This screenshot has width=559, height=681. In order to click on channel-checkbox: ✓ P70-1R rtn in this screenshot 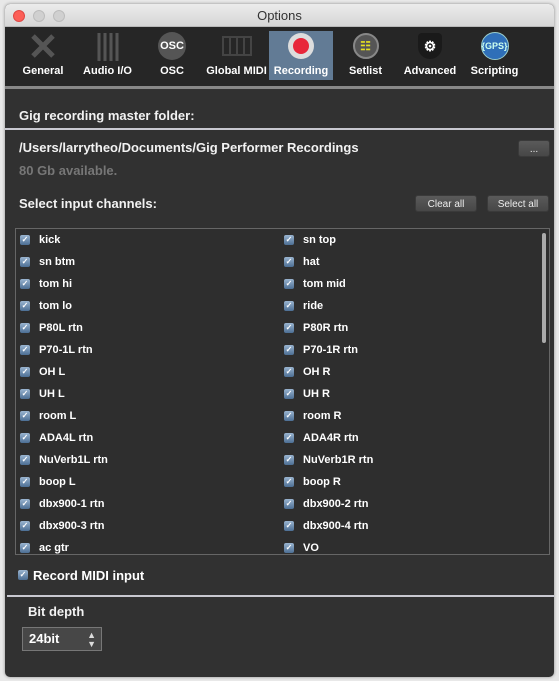, I will do `click(321, 350)`.